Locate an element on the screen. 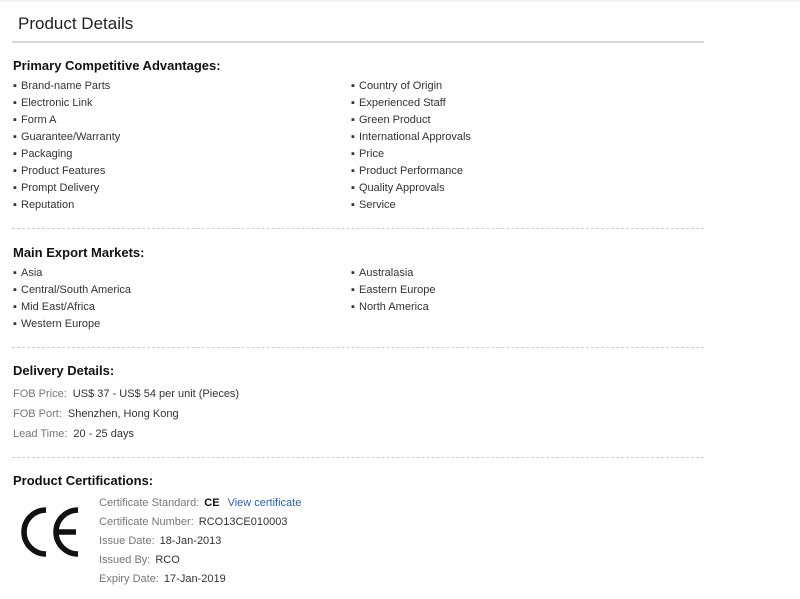 This screenshot has height=599, width=800. cert-number-label: Certificate Number: is located at coordinates (146, 522).